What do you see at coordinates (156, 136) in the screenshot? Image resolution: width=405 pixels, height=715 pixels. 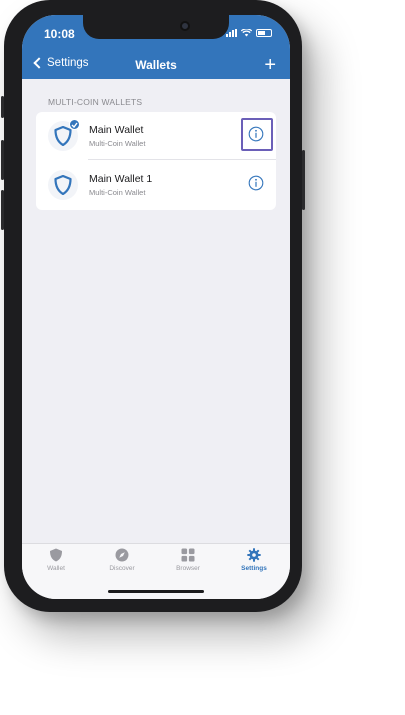 I see `wallet-row-main-wallet: Main Wallet Multi-Coin Wallet` at bounding box center [156, 136].